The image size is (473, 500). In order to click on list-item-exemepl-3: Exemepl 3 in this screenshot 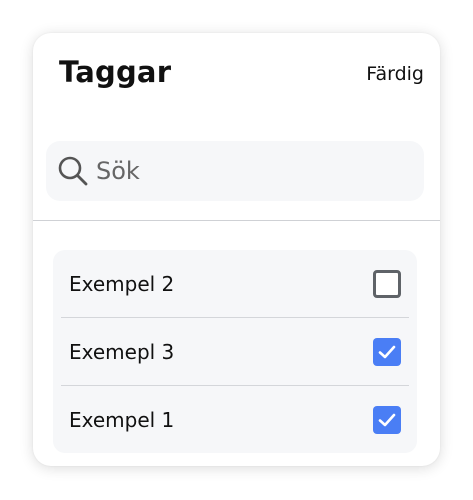, I will do `click(235, 351)`.